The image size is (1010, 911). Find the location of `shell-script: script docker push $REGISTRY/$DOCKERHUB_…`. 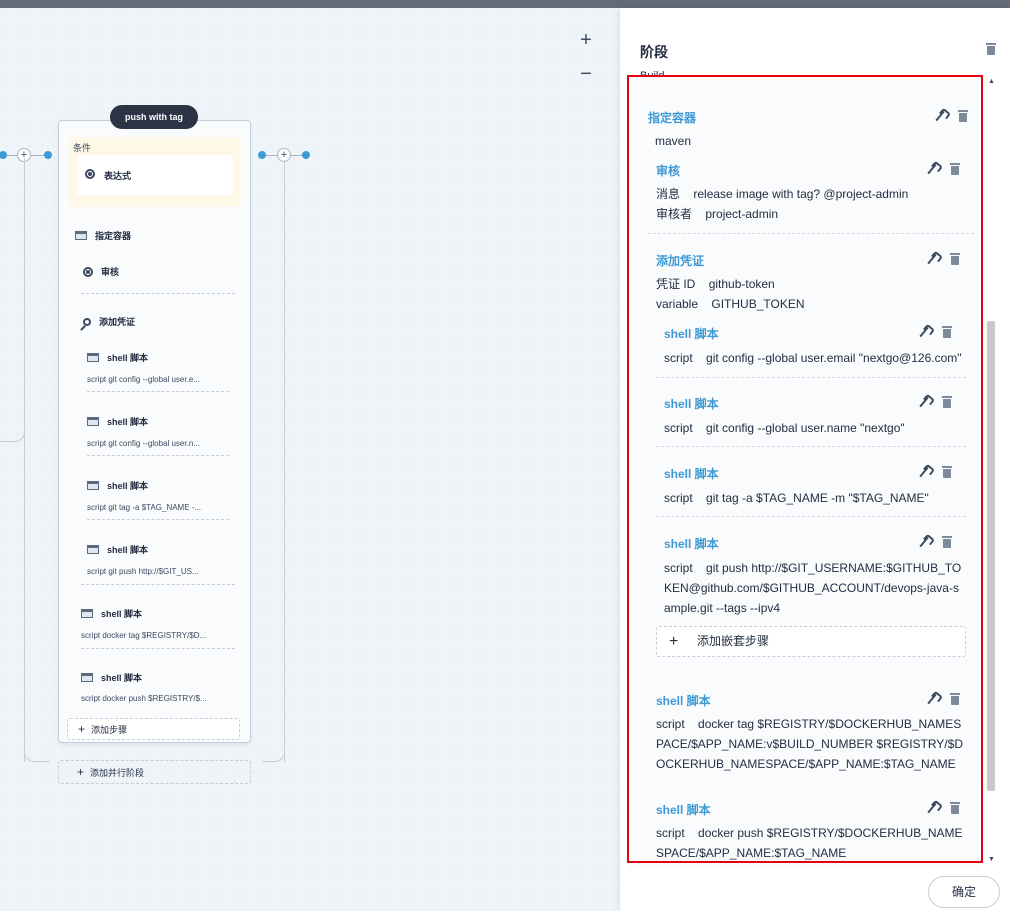

shell-script: script docker push $REGISTRY/$DOCKERHUB_… is located at coordinates (812, 843).